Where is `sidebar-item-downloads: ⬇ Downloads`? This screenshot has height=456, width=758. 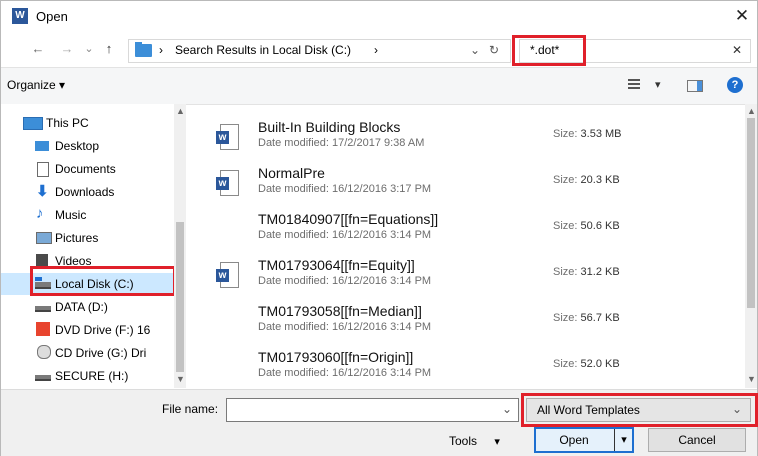 sidebar-item-downloads: ⬇ Downloads is located at coordinates (89, 192).